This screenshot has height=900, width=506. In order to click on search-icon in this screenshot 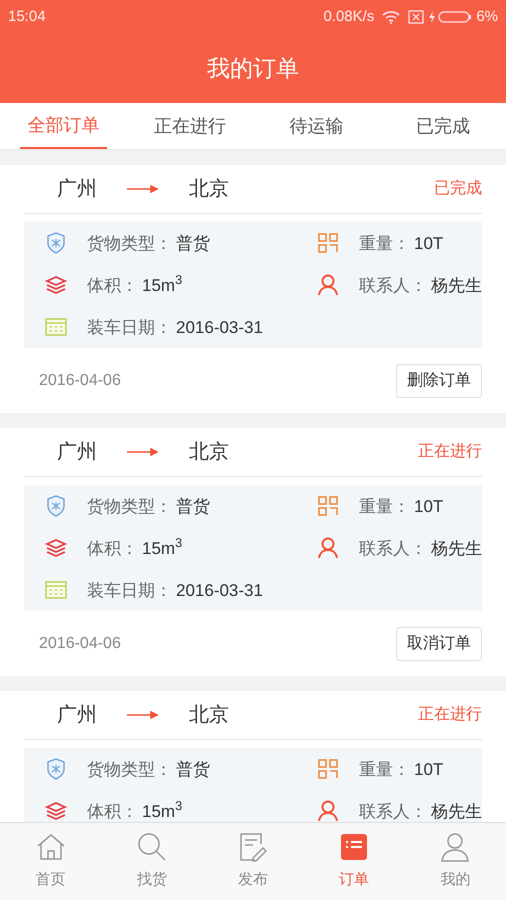, I will do `click(151, 847)`.